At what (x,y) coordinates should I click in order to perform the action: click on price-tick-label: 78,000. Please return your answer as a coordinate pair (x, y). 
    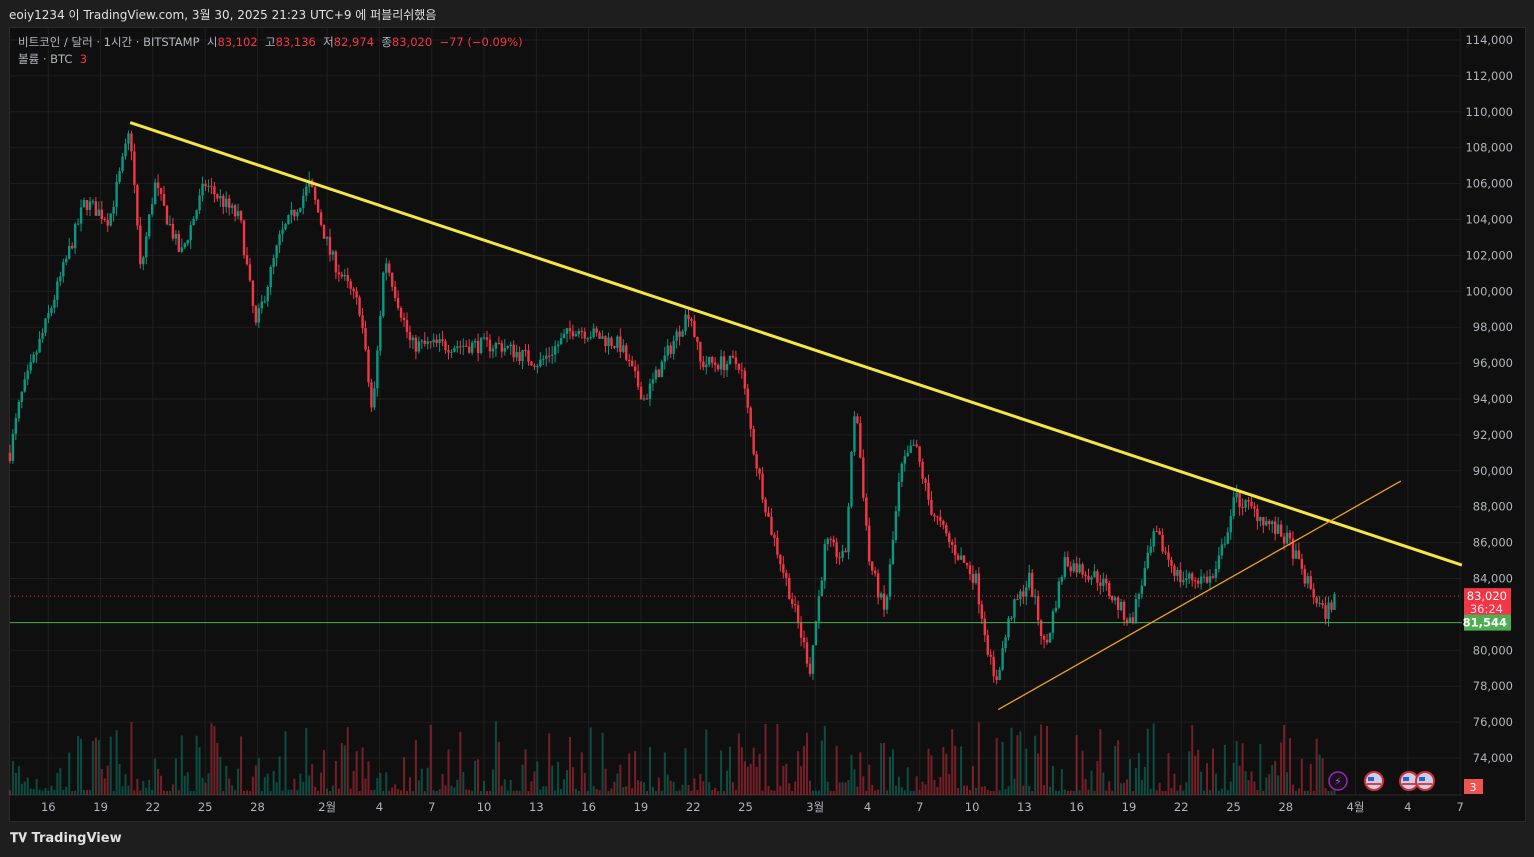
    Looking at the image, I should click on (1493, 686).